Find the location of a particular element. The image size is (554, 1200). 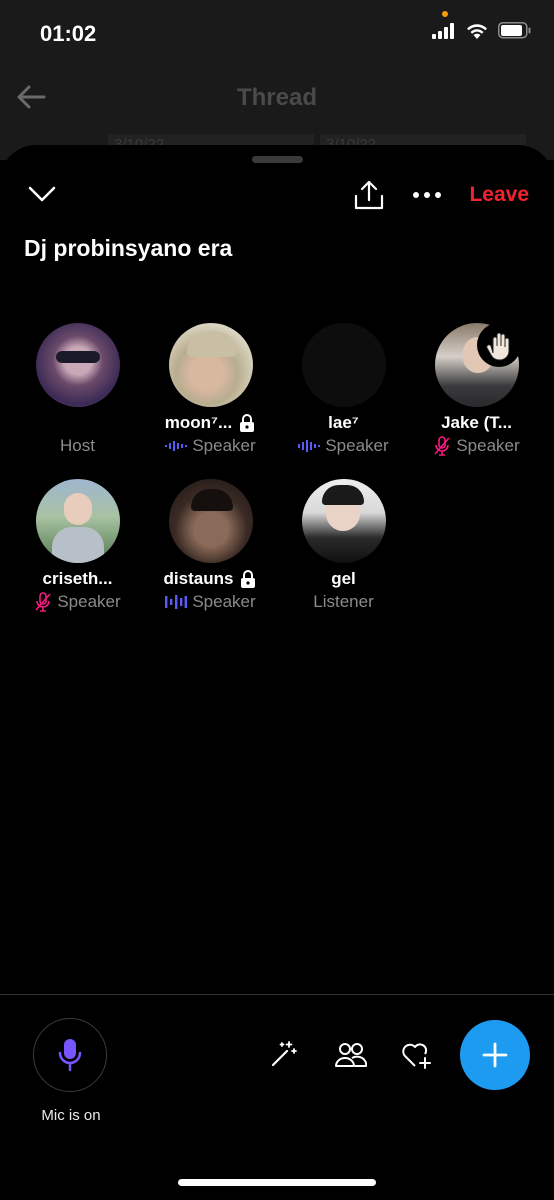

people-icon is located at coordinates (351, 1054).